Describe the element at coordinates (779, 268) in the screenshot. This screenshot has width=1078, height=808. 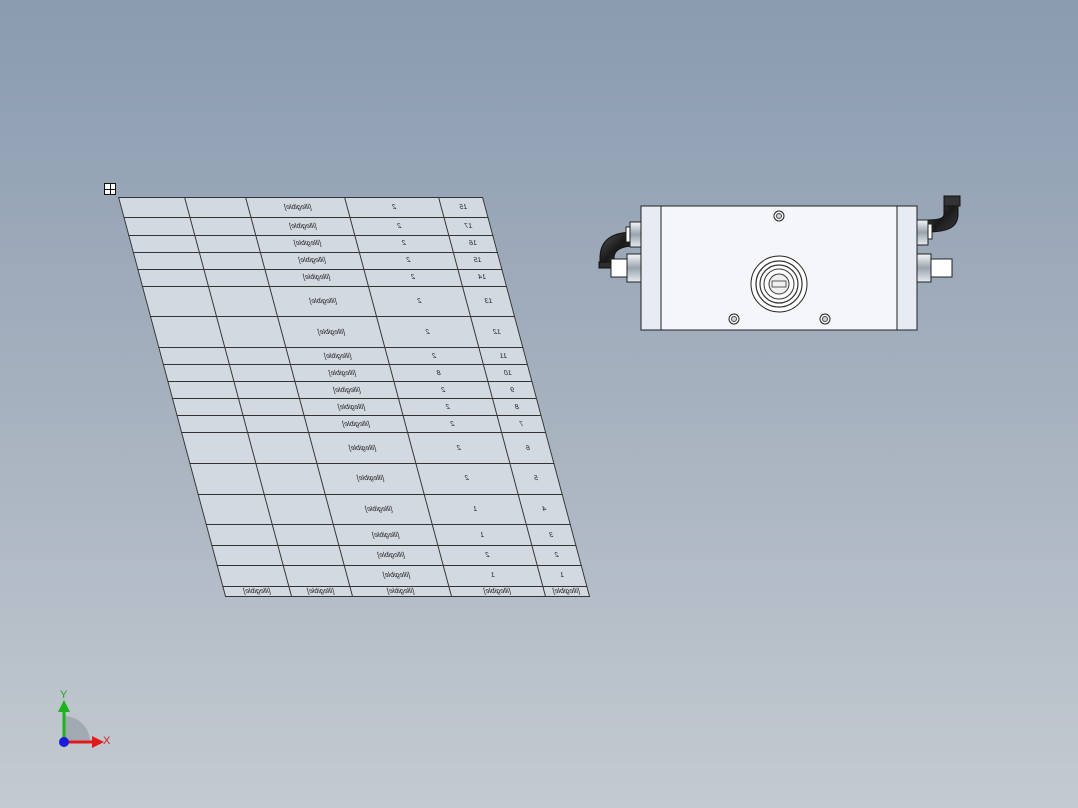
I see `actuator-body` at that location.